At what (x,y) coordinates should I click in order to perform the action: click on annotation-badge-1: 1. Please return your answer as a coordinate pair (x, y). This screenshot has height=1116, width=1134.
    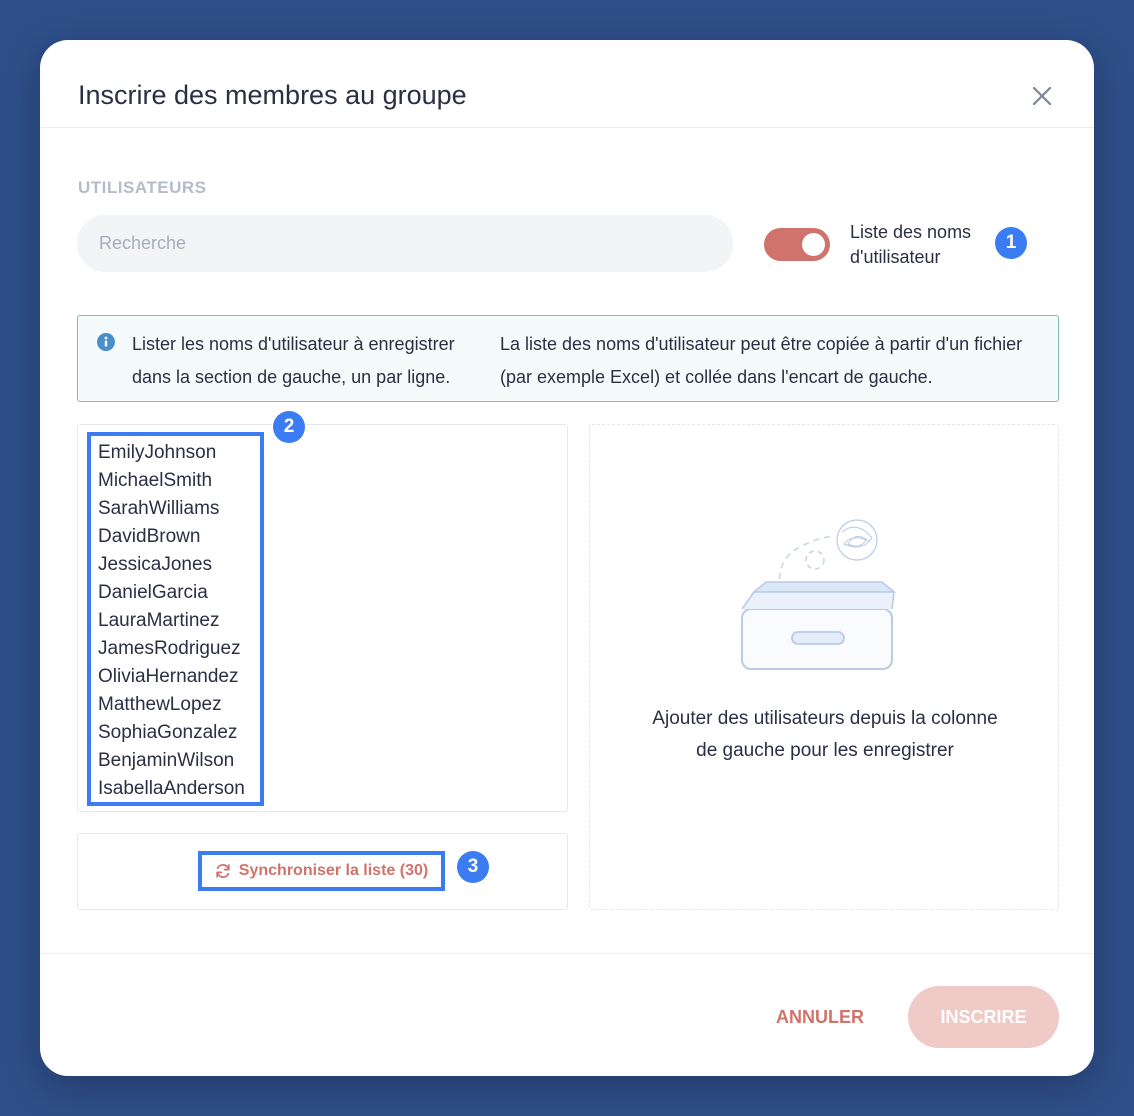
    Looking at the image, I should click on (1011, 243).